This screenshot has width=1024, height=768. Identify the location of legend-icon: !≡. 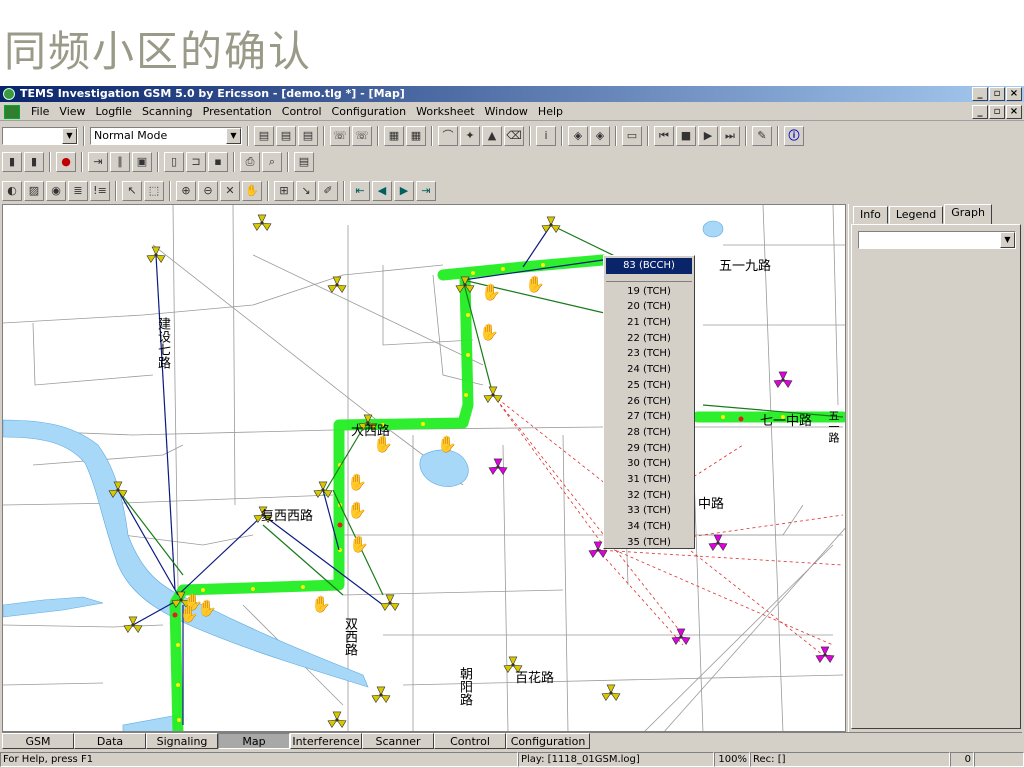
(100, 191).